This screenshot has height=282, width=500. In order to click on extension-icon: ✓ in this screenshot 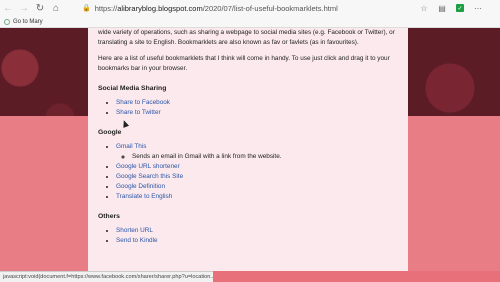, I will do `click(460, 8)`.